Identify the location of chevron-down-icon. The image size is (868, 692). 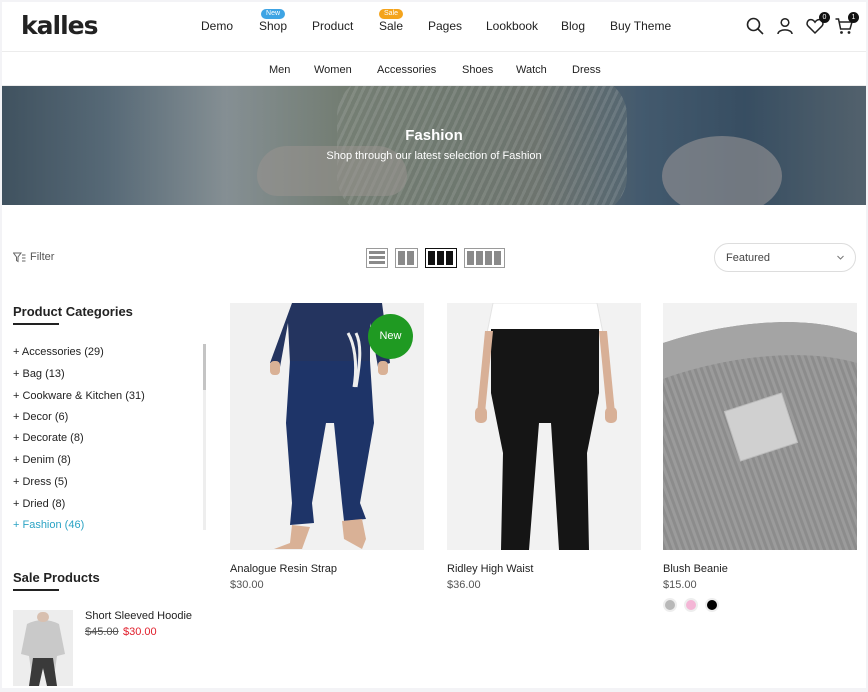
(840, 257).